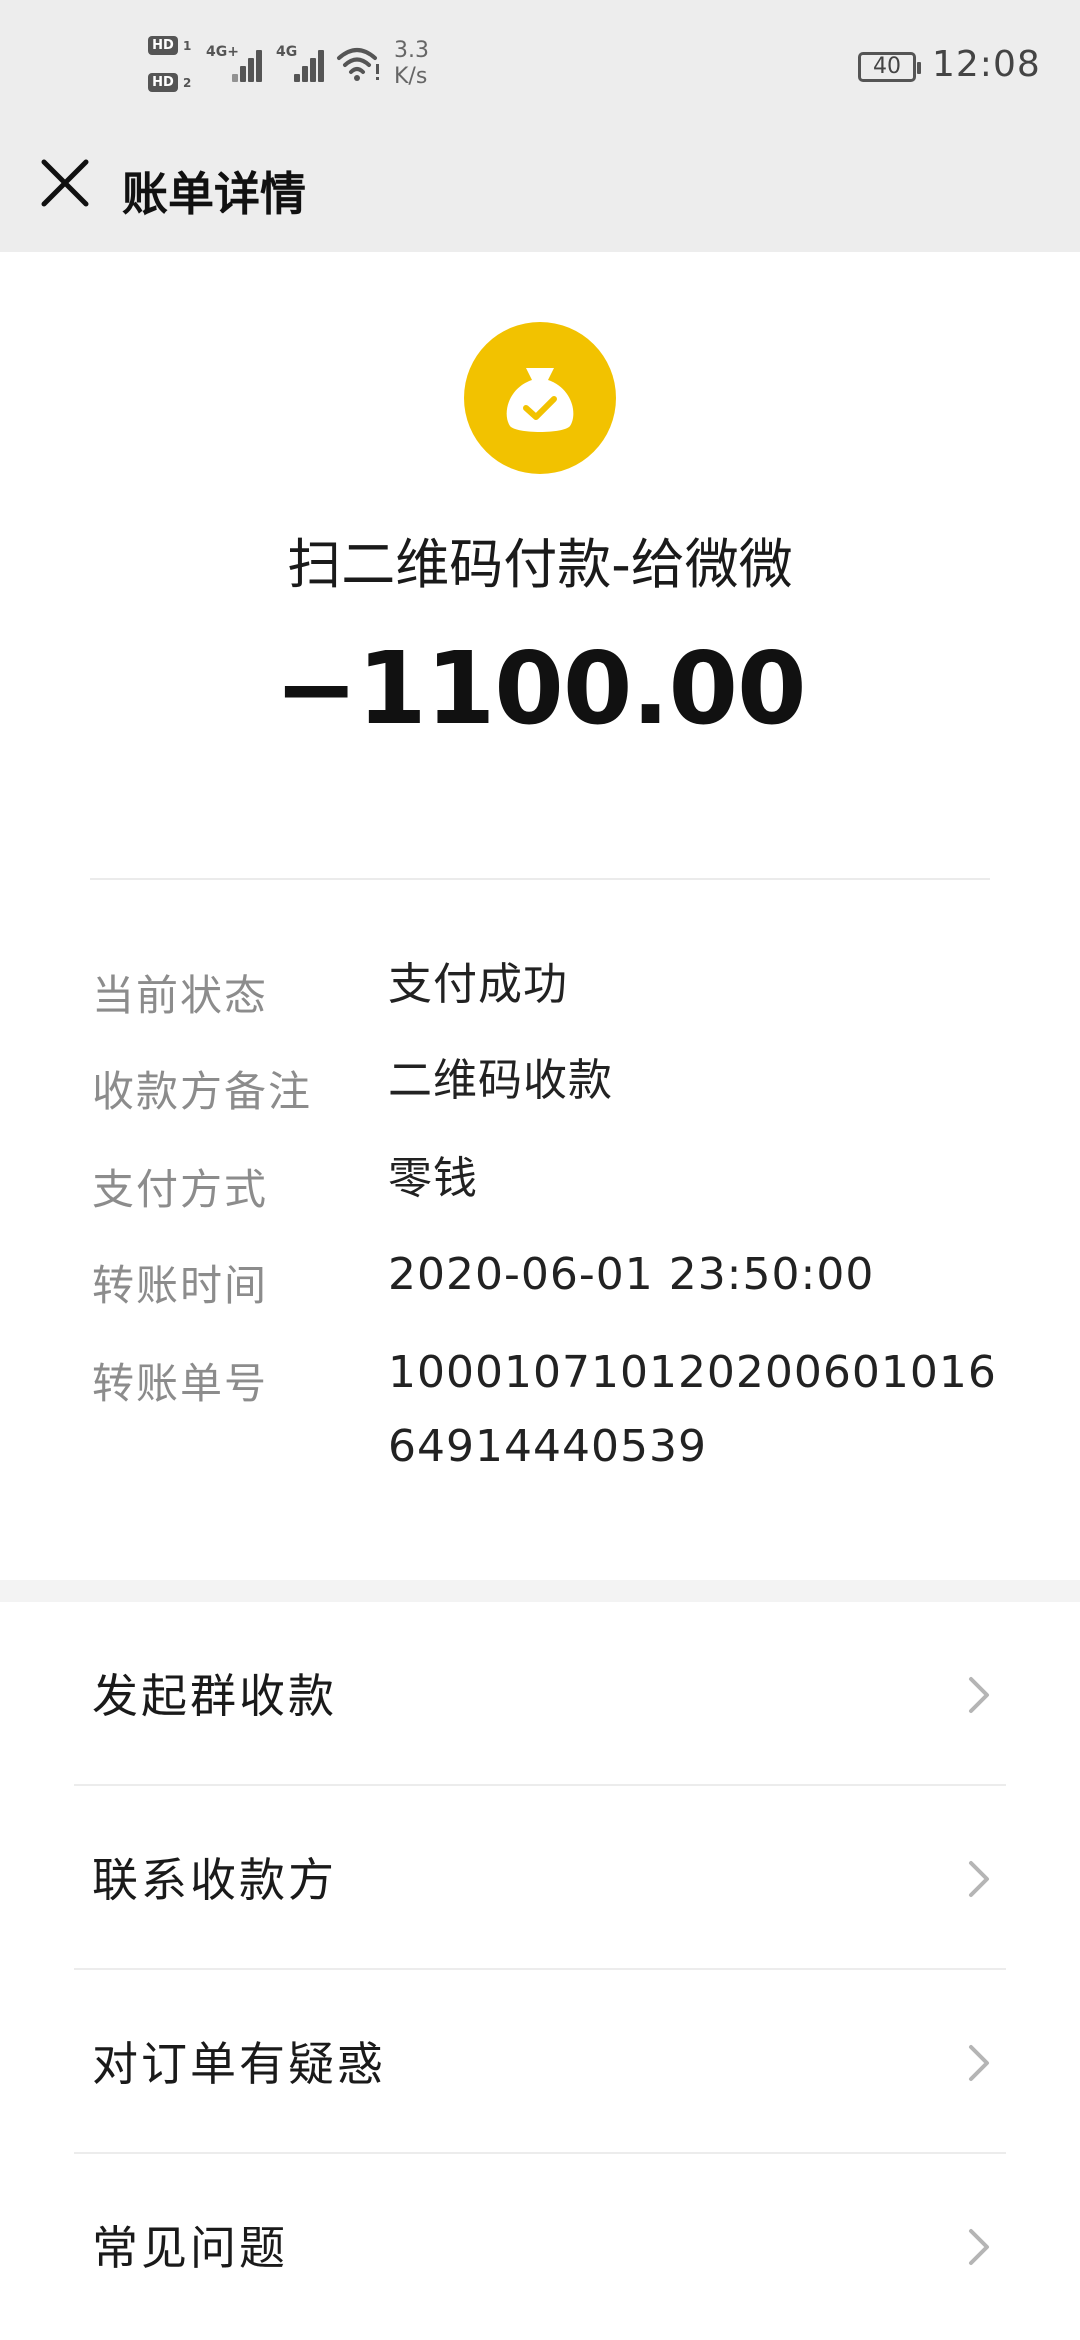 The image size is (1080, 2340). I want to click on network-speed: 3.3 K/s, so click(411, 64).